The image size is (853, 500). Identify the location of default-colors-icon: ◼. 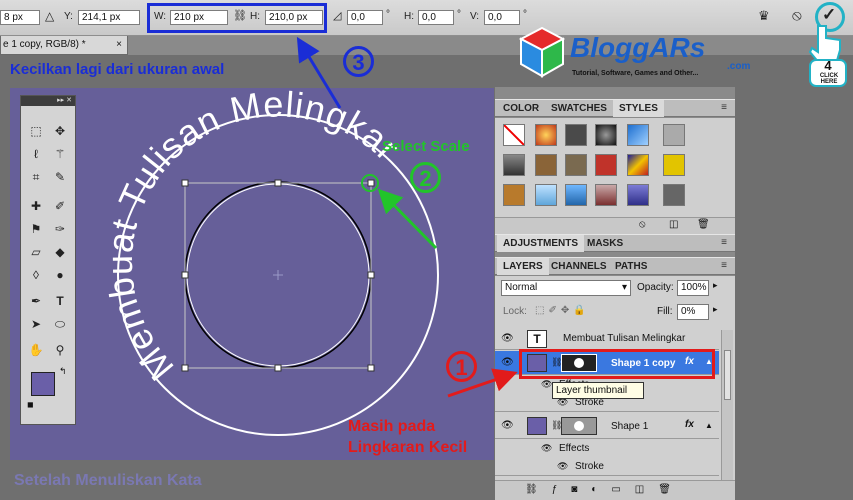
(30, 404).